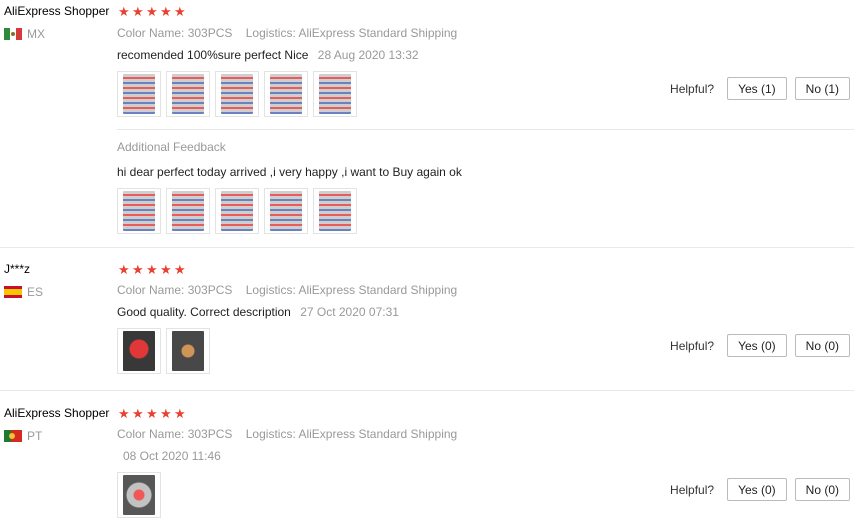 Image resolution: width=864 pixels, height=529 pixels. I want to click on helpful-vote: Helpful? Yes (1) No (1), so click(760, 88).